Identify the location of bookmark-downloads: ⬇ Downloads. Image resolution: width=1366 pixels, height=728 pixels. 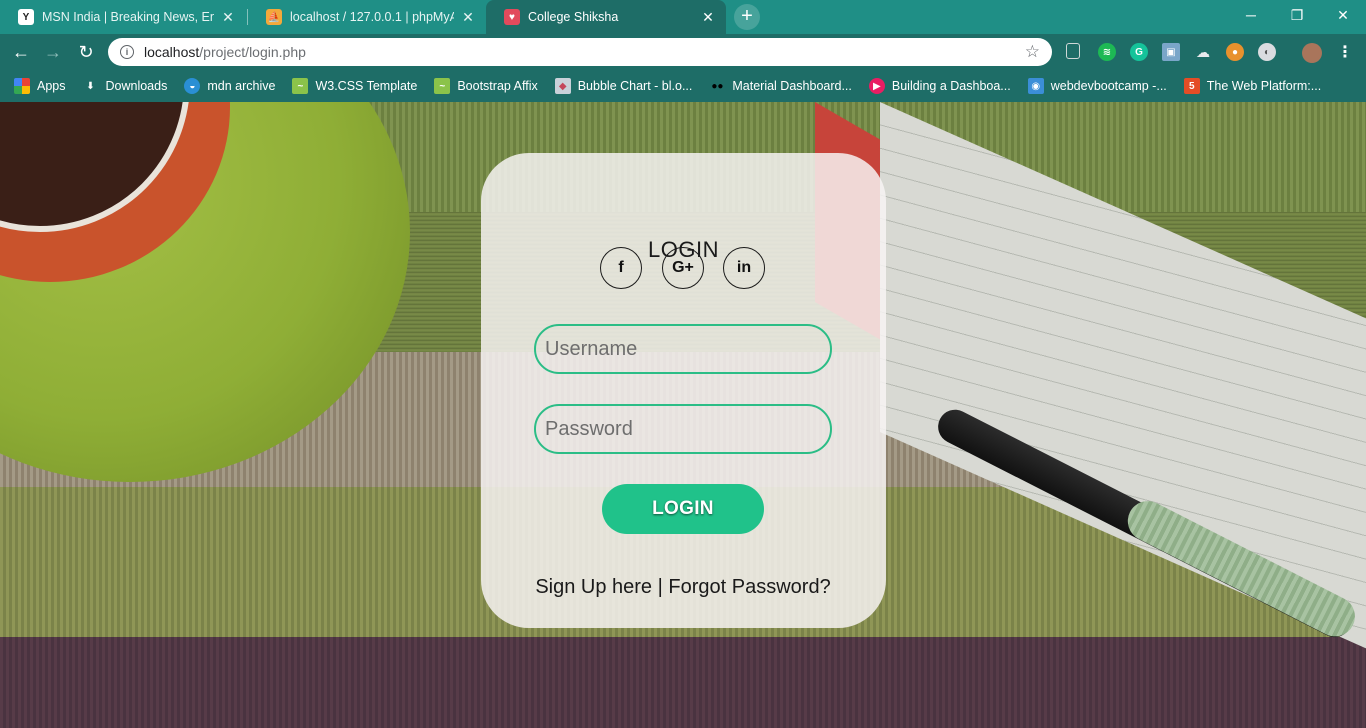
(125, 86).